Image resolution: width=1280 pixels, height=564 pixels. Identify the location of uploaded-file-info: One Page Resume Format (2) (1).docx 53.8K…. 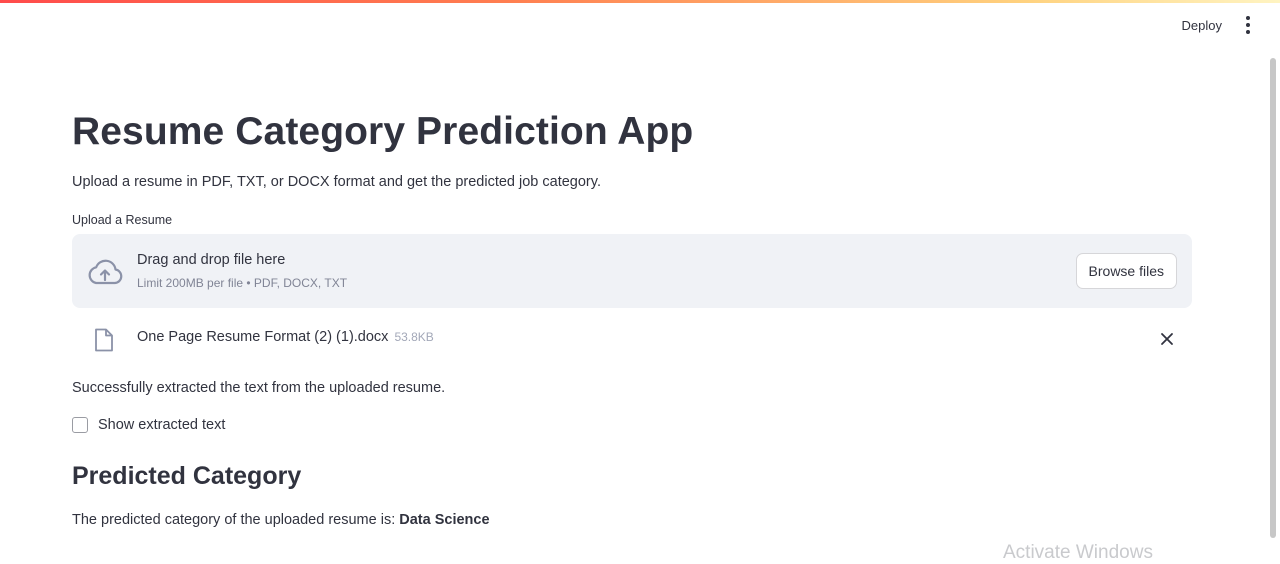
(285, 337).